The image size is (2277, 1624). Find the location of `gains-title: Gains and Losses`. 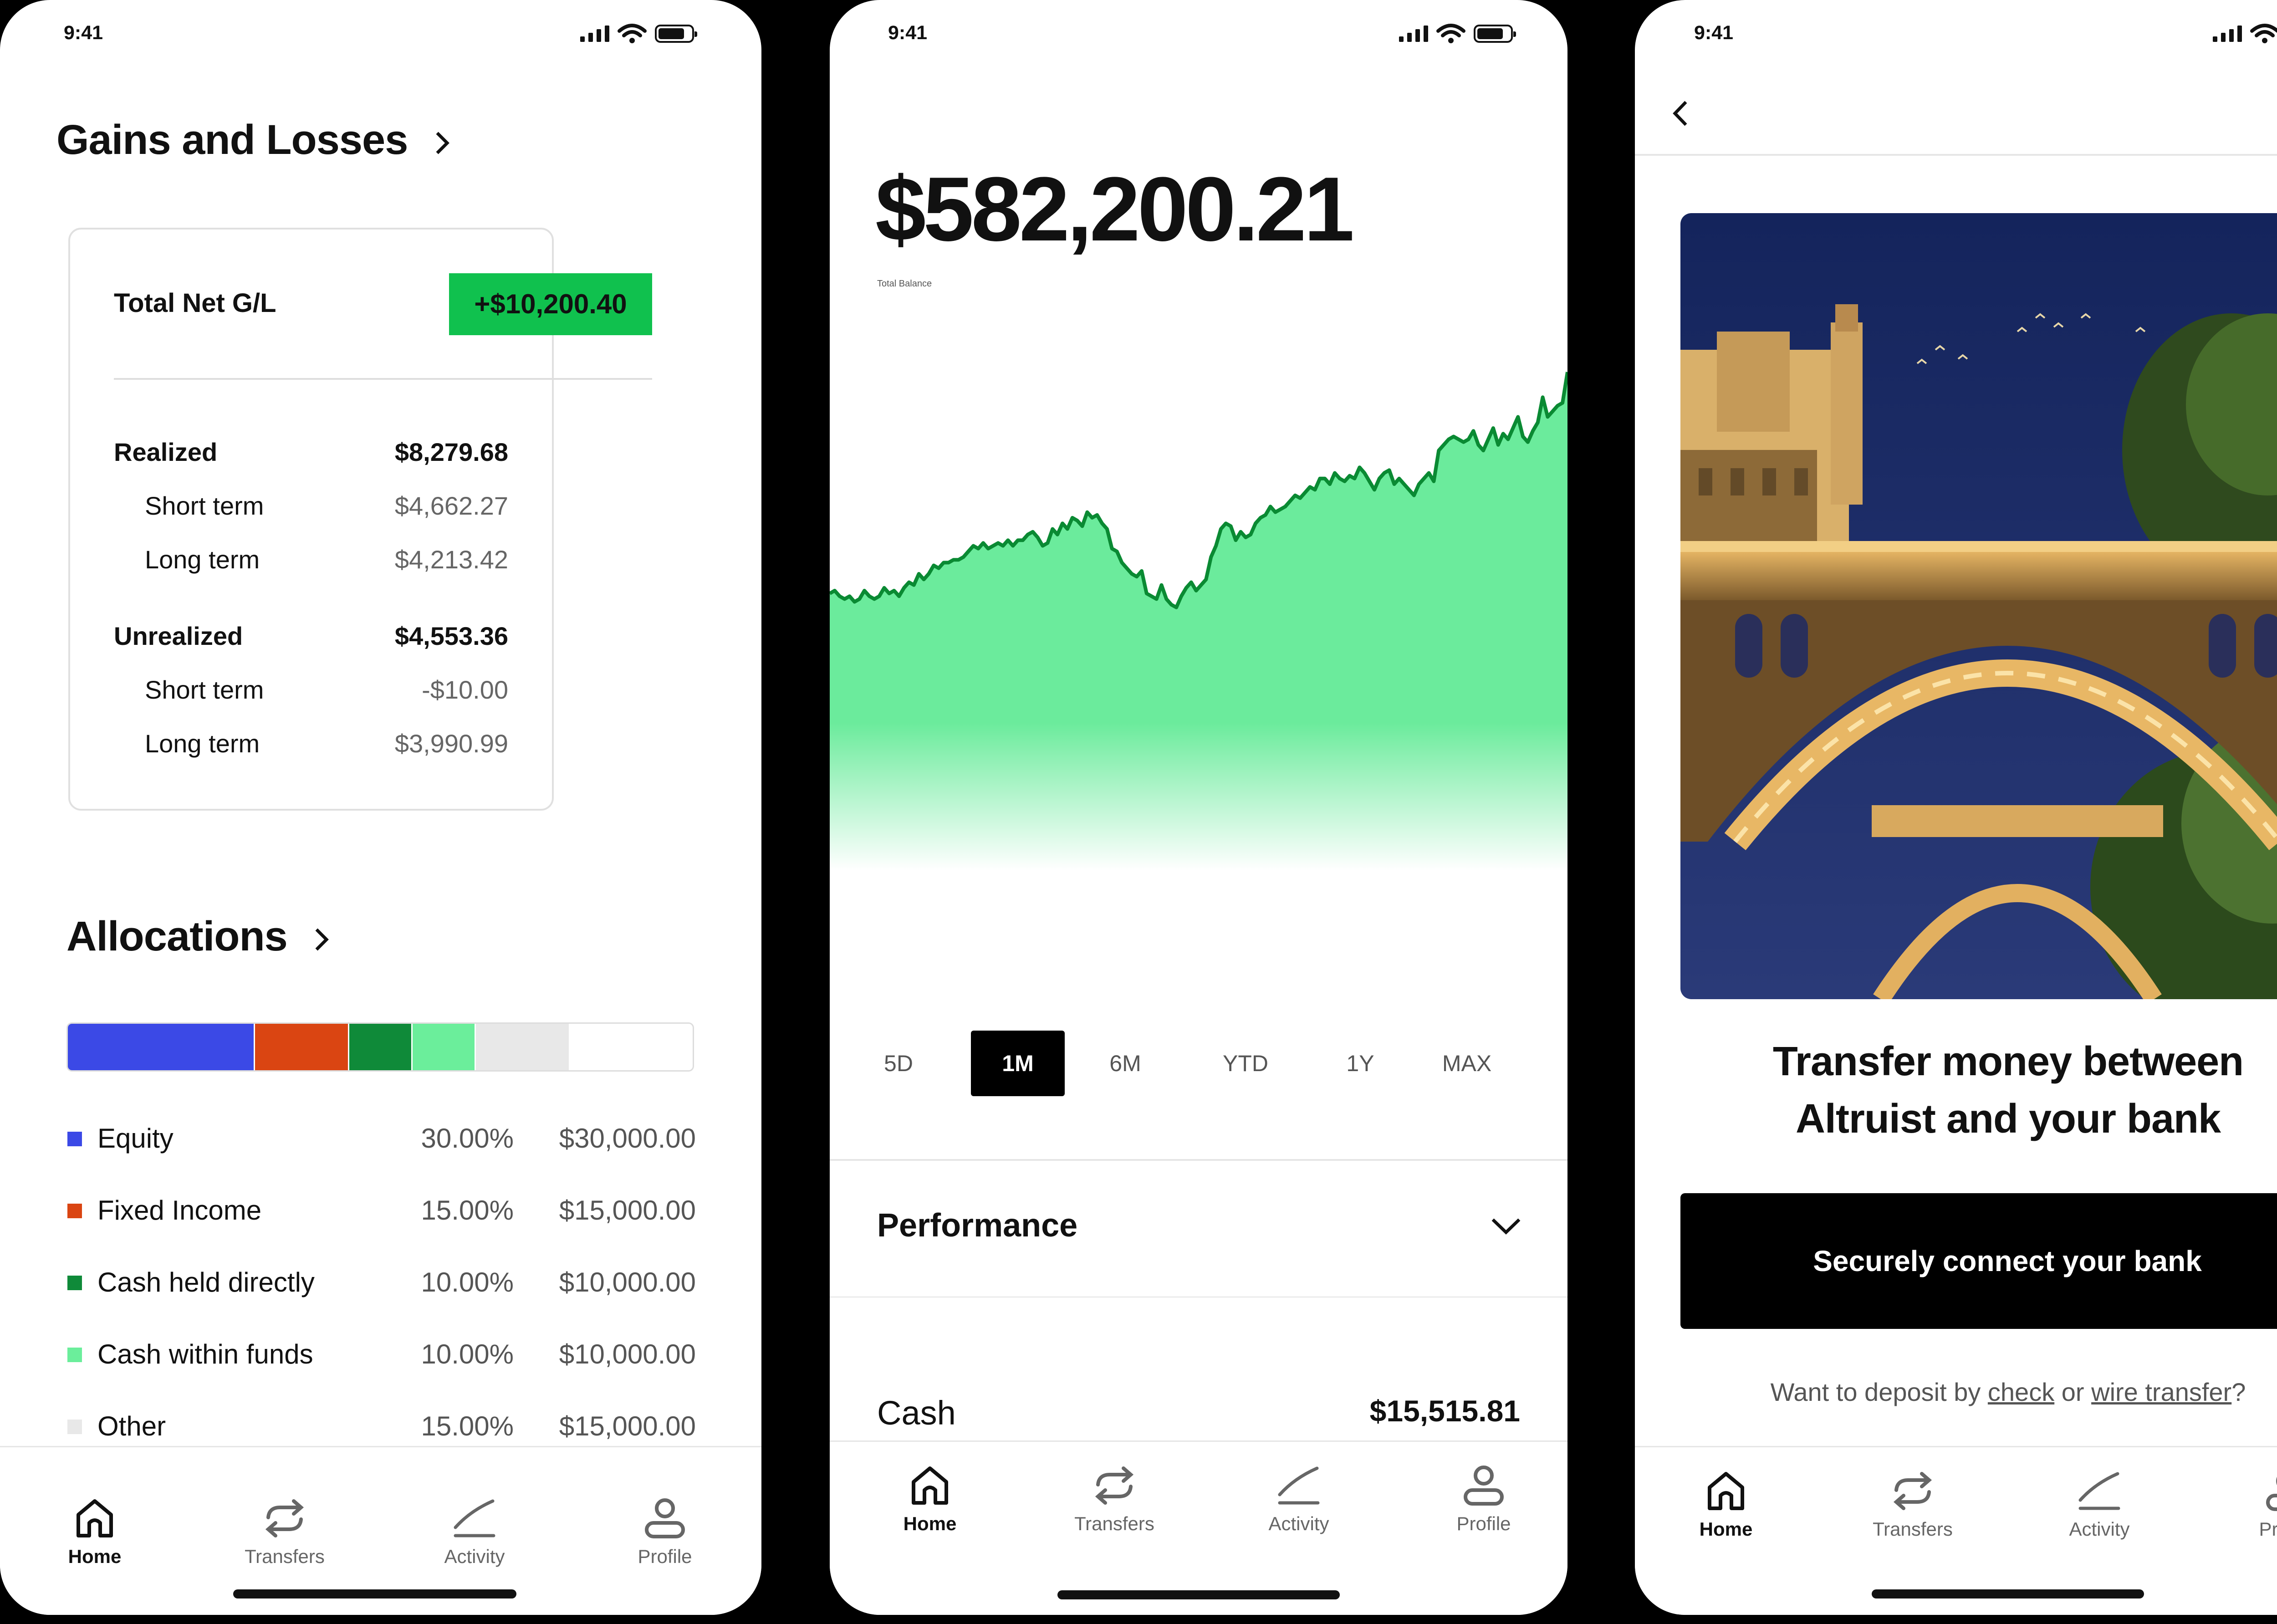

gains-title: Gains and Losses is located at coordinates (232, 140).